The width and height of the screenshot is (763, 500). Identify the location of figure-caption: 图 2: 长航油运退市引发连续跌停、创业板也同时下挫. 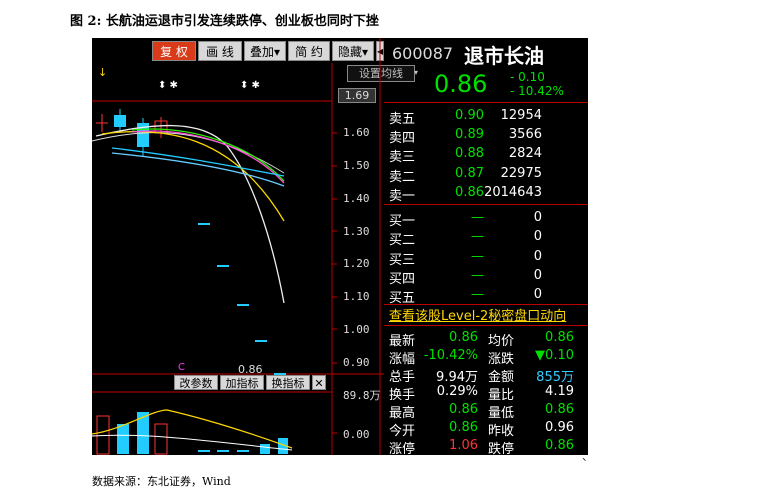
(224, 21).